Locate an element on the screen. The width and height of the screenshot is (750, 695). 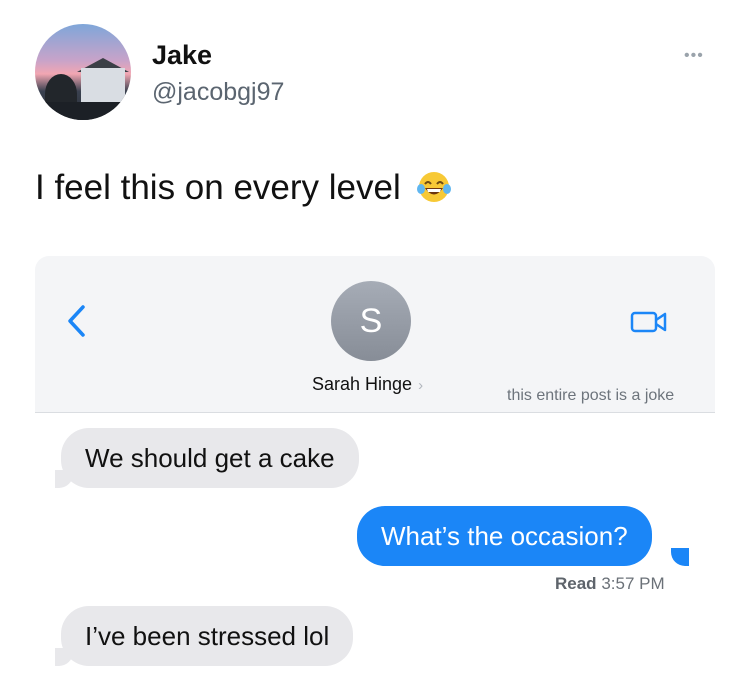
profile-avatar is located at coordinates (83, 72).